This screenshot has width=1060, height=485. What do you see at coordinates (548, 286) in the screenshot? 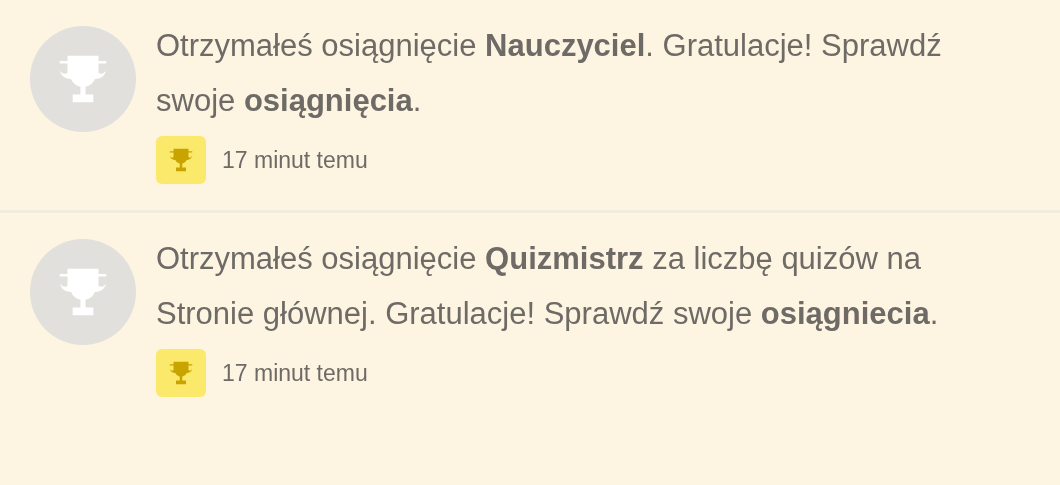
I see `notification-text: Otrzymałeś osiągnięcie Quizmistrz za liczbę quizów na Stronie głównej. Gratulacje! Sprawdź swoje osiągniecia.` at bounding box center [548, 286].